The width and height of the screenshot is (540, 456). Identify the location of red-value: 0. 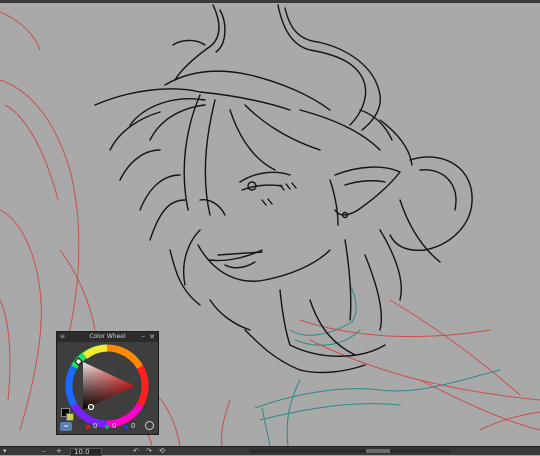
(95, 426).